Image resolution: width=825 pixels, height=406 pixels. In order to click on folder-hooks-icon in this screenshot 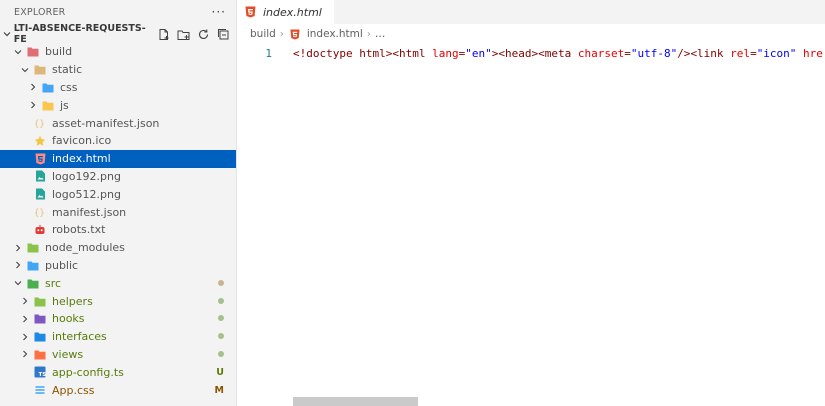, I will do `click(40, 319)`.